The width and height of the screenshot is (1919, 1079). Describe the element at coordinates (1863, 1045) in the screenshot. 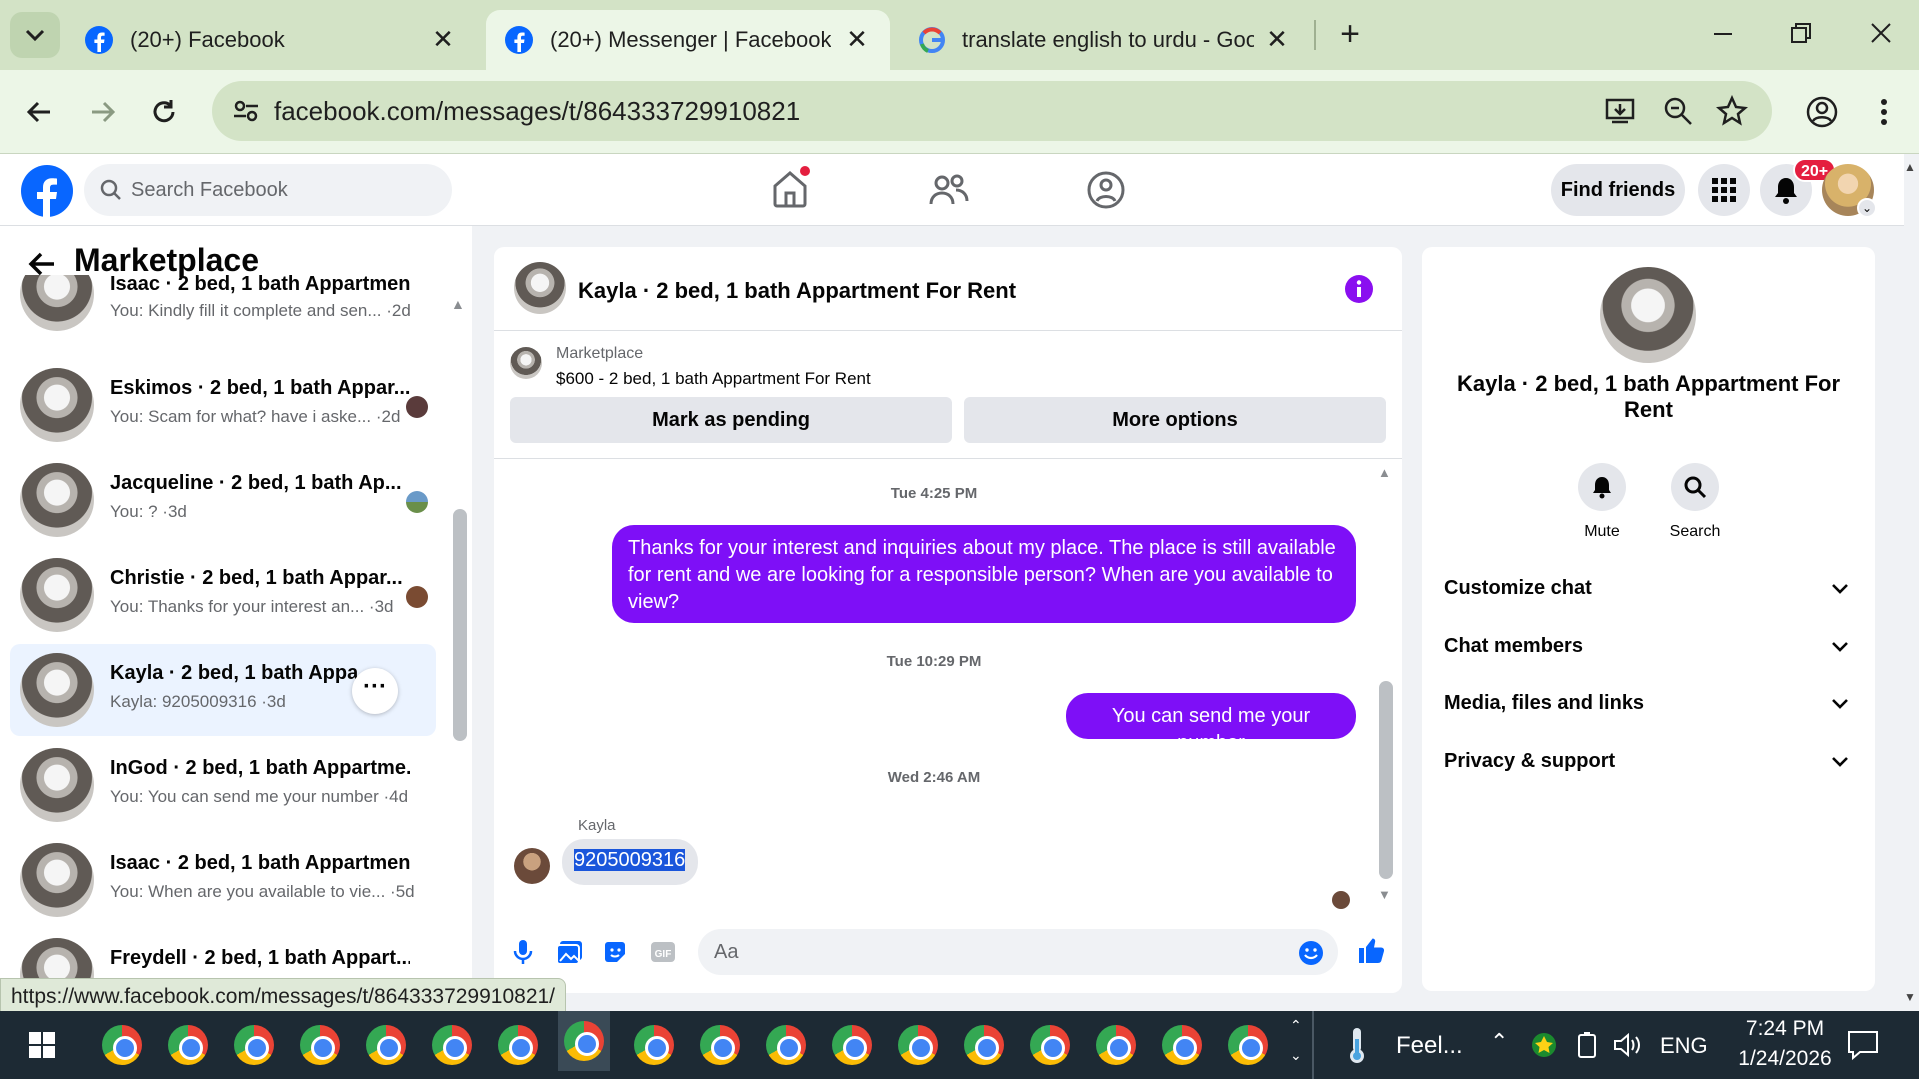

I see `notification-center-icon` at that location.